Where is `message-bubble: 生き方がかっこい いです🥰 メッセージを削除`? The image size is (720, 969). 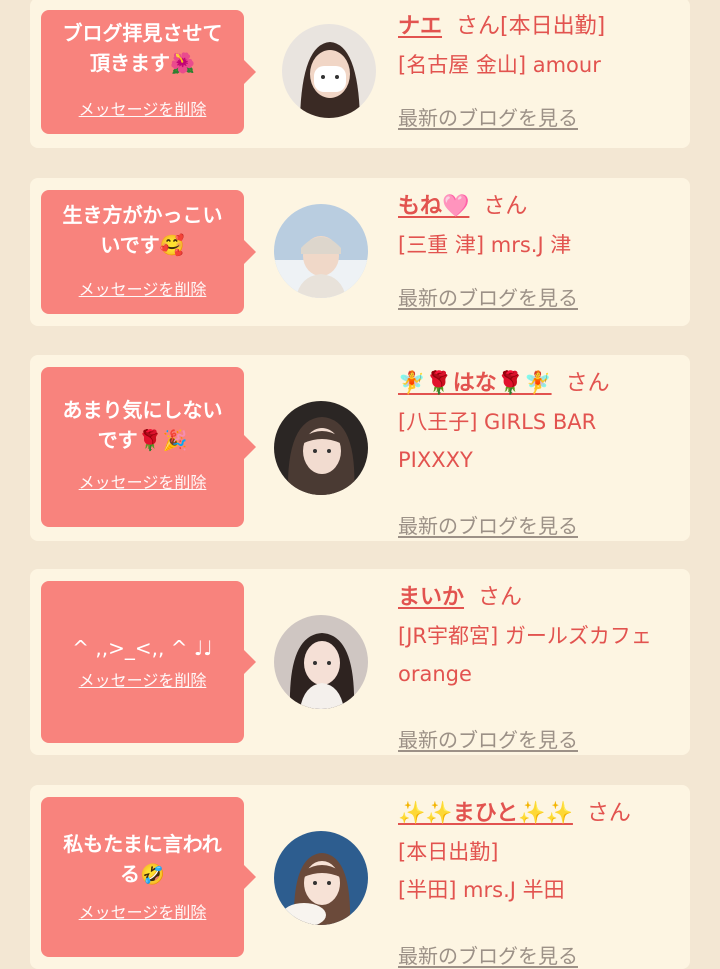
message-bubble: 生き方がかっこい いです🥰 メッセージを削除 is located at coordinates (148, 252).